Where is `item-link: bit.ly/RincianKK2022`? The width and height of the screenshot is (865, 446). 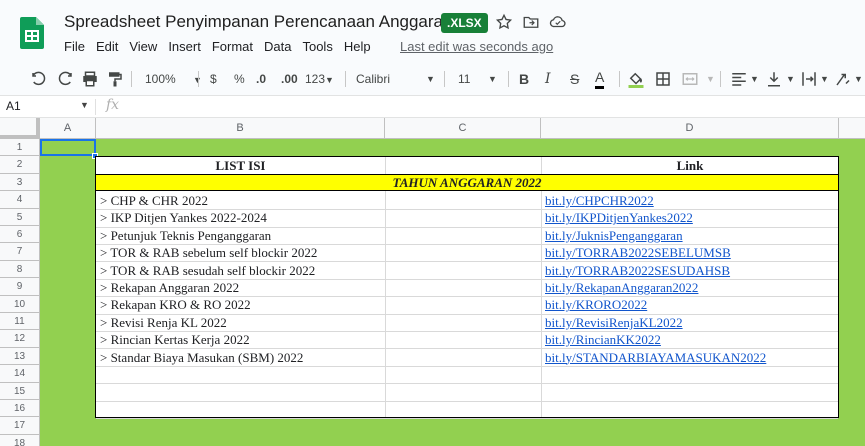 item-link: bit.ly/RincianKK2022 is located at coordinates (691, 339).